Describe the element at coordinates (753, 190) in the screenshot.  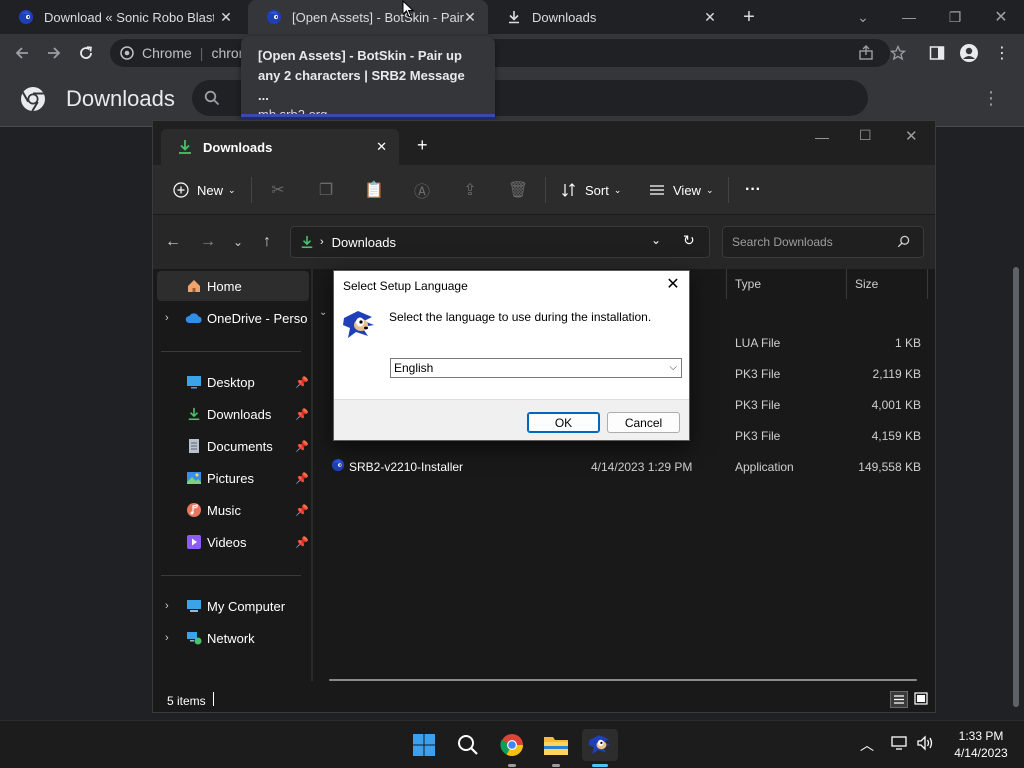
I see `more-options-button: ···` at that location.